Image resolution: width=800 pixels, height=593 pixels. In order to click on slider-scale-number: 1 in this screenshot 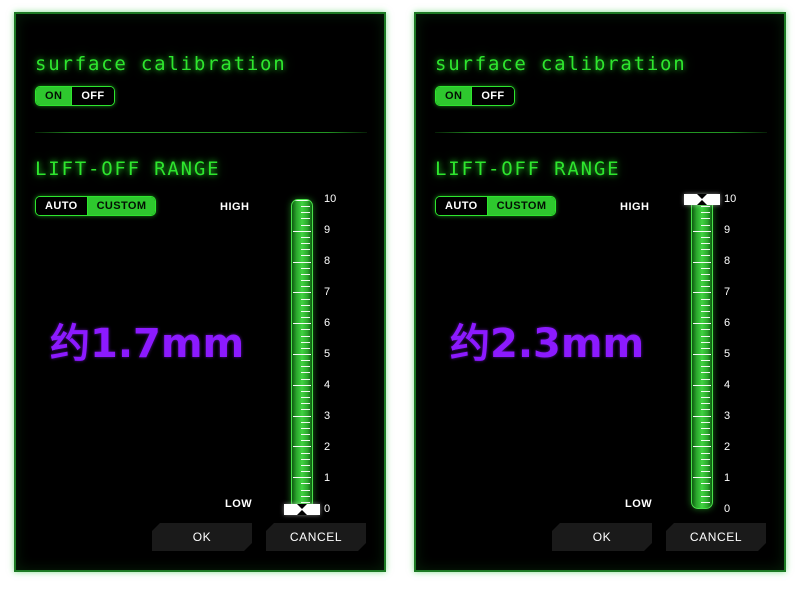, I will do `click(327, 478)`.